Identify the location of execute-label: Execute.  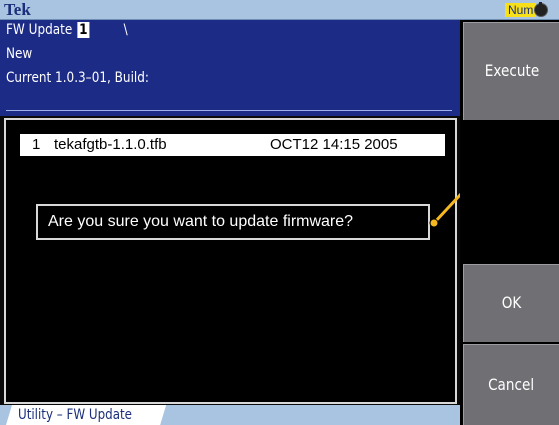
(511, 70).